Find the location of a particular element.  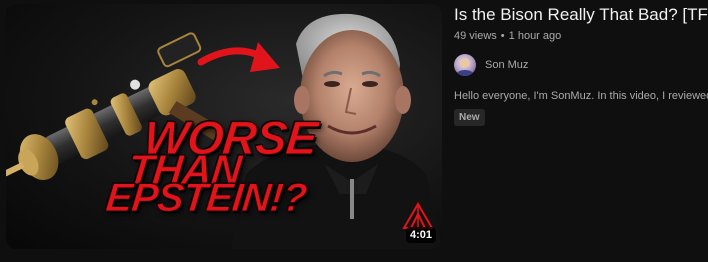

new-badge: New is located at coordinates (469, 117).